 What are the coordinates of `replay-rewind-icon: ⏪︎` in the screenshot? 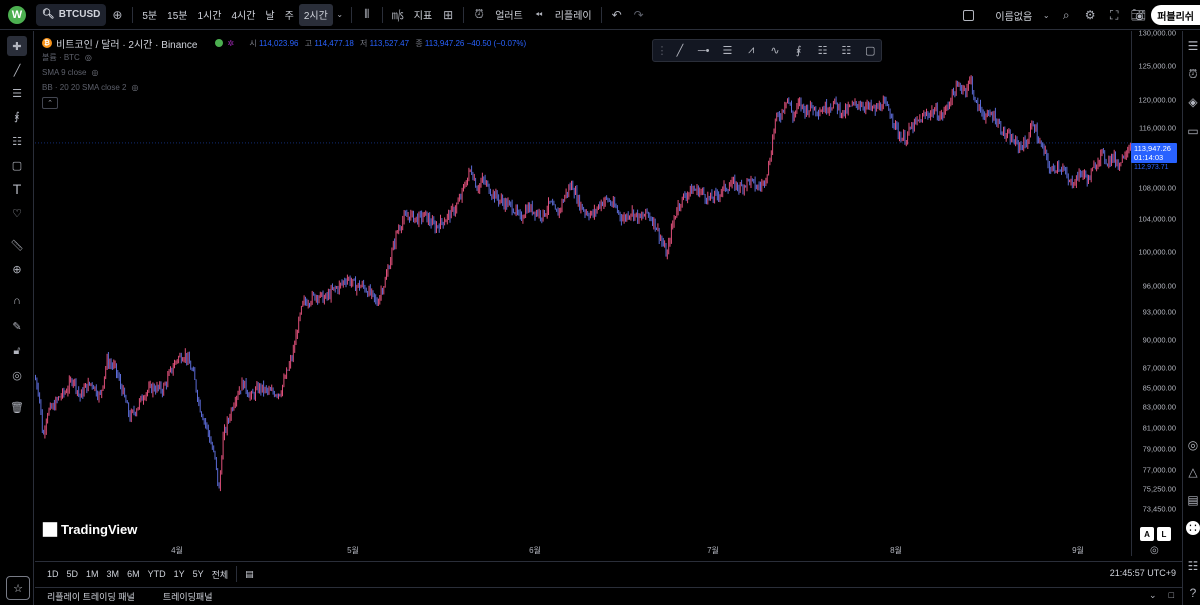 It's located at (539, 15).